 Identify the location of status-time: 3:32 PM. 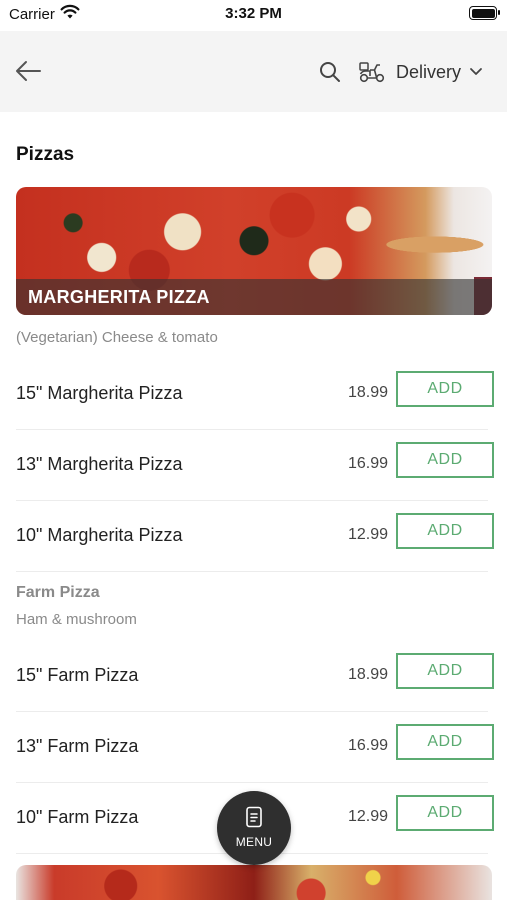
(253, 13).